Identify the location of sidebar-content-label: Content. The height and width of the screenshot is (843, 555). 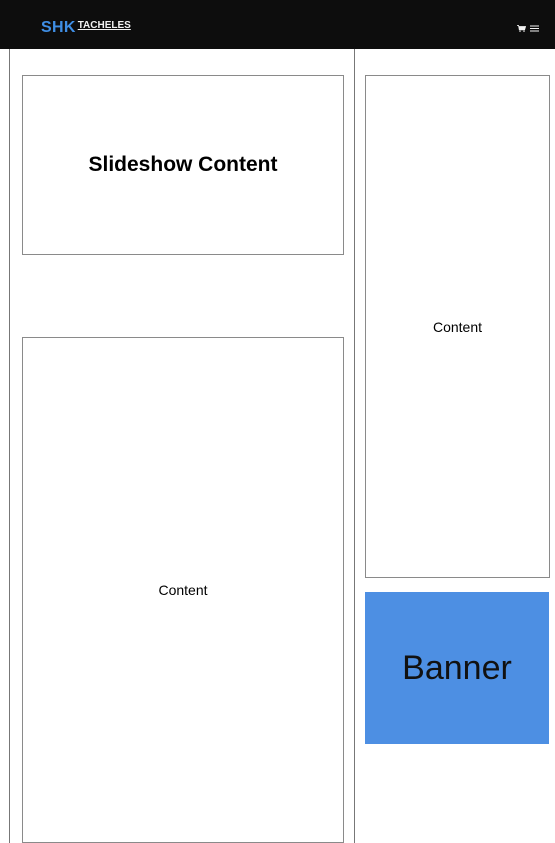
(457, 326).